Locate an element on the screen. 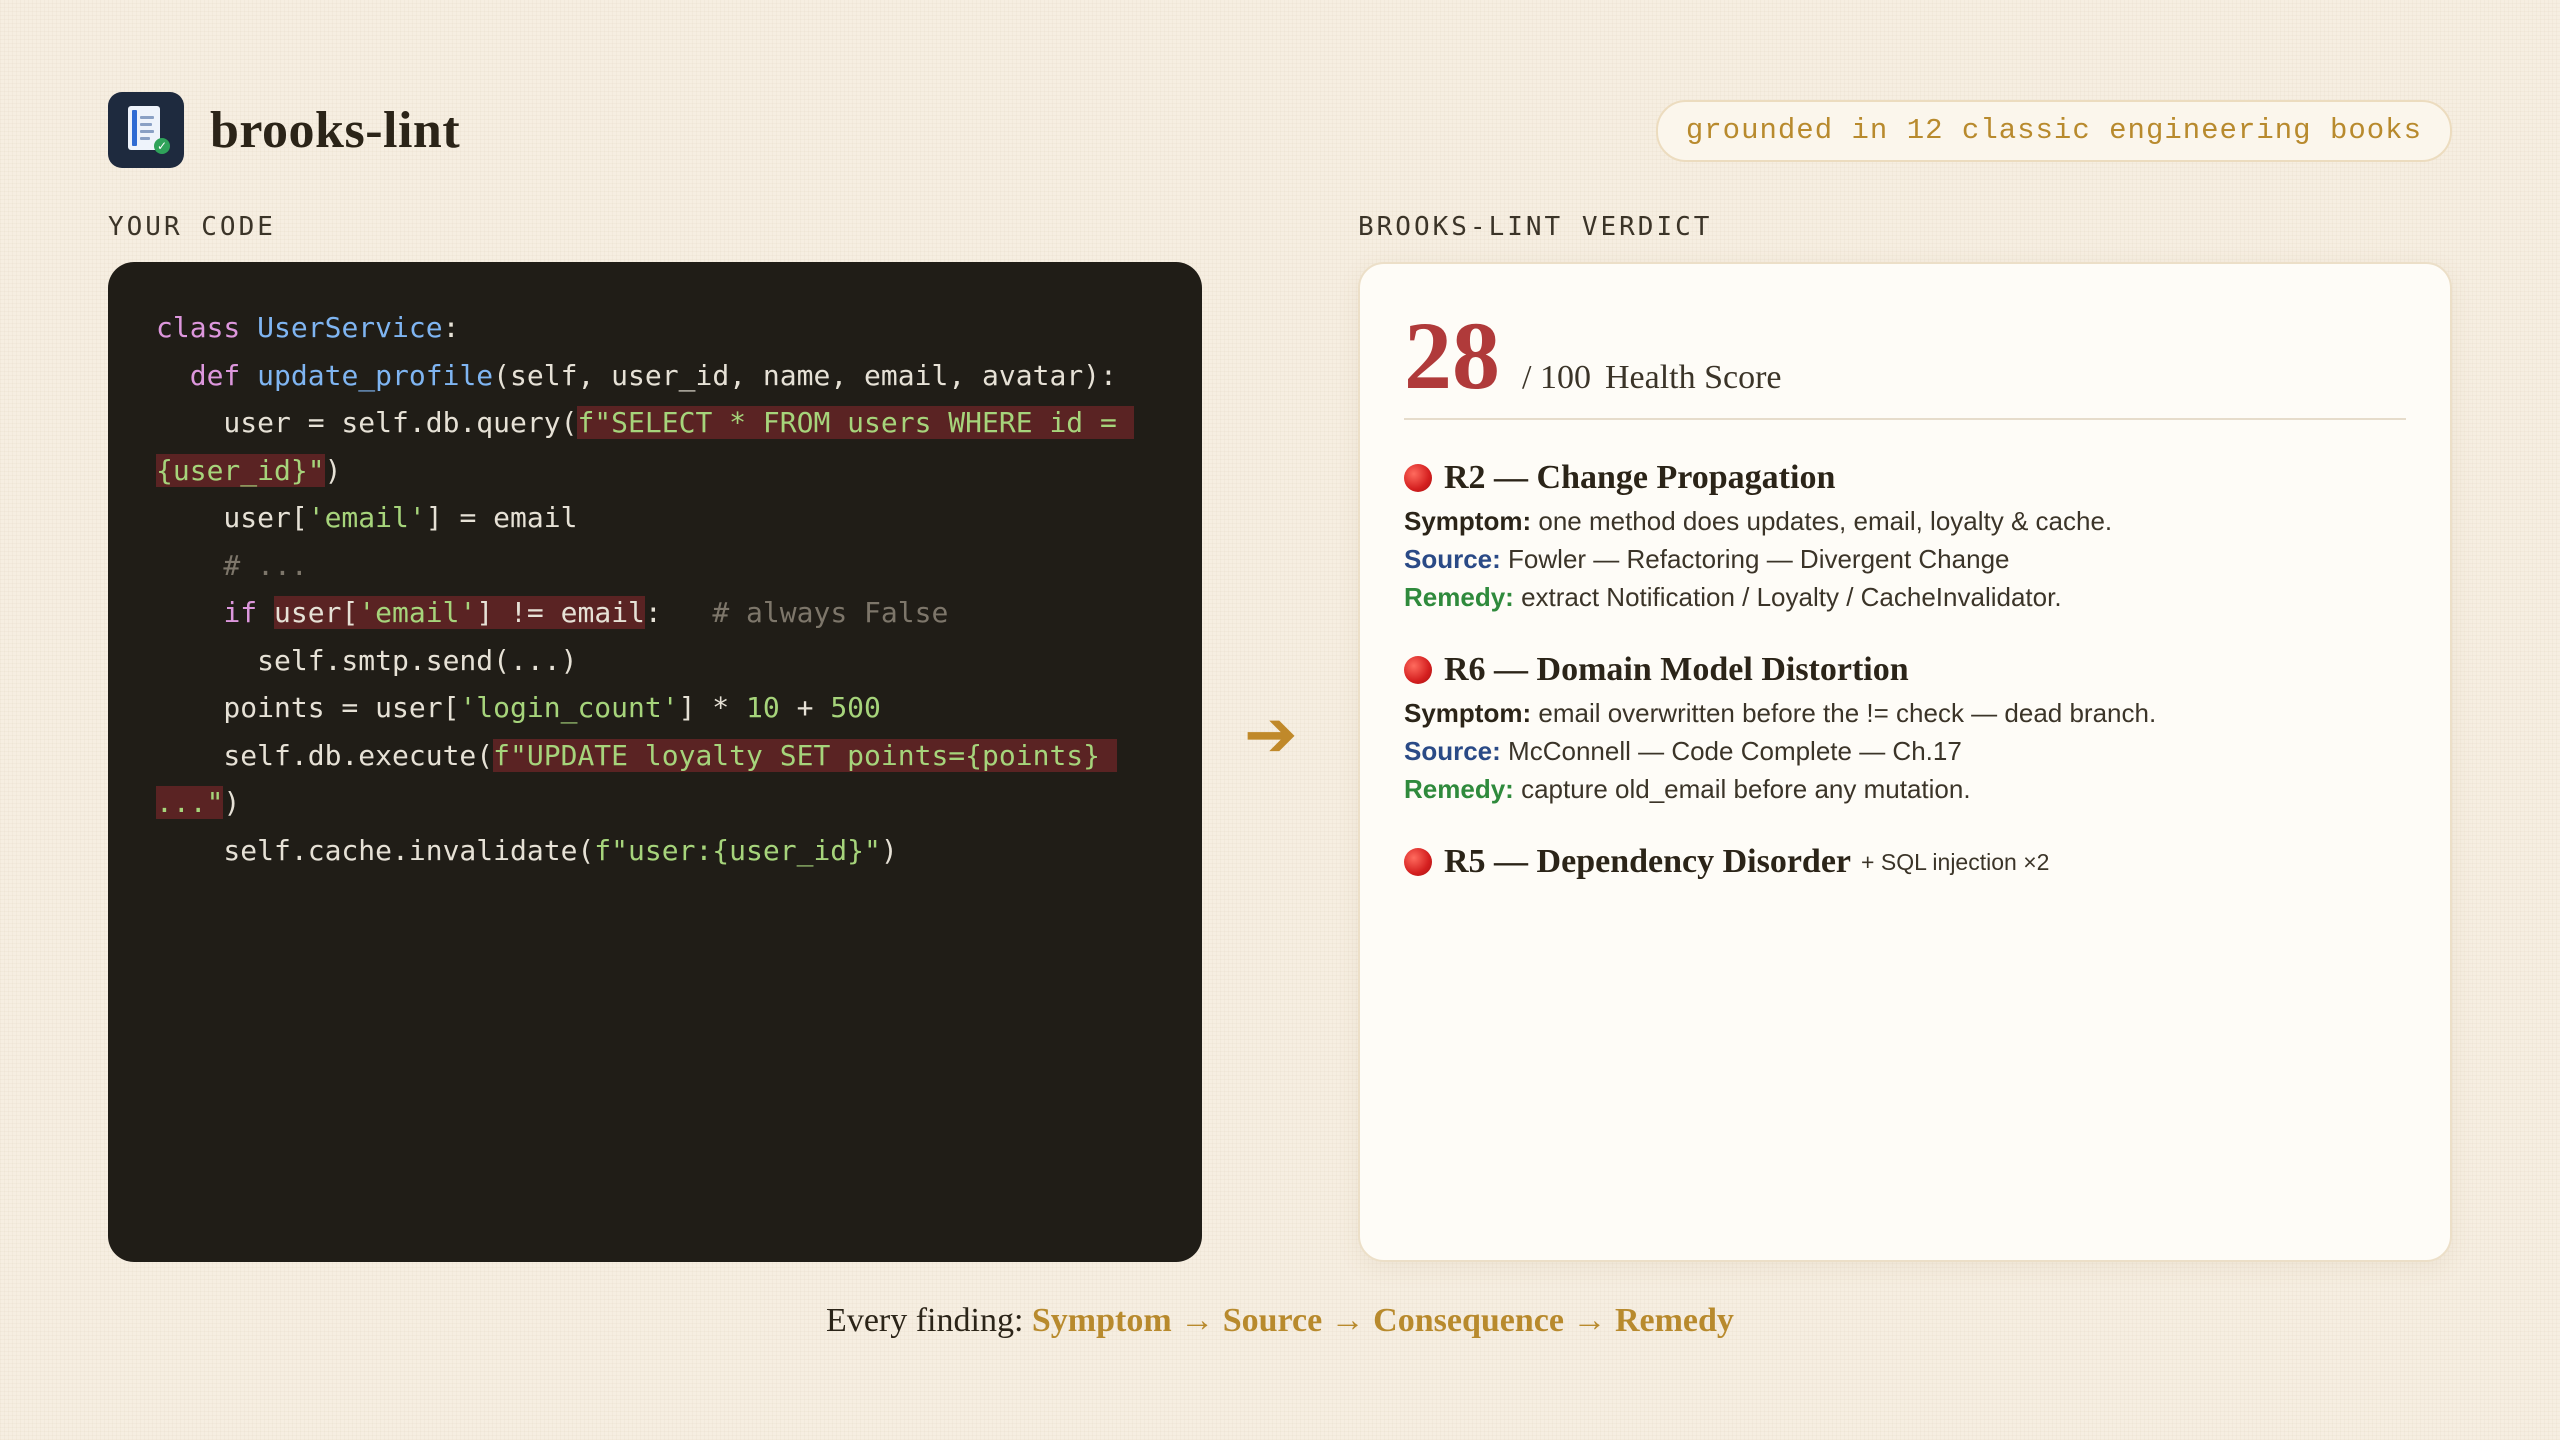  source-text: McConnell — Code Complete — Ch.17 is located at coordinates (1735, 751).